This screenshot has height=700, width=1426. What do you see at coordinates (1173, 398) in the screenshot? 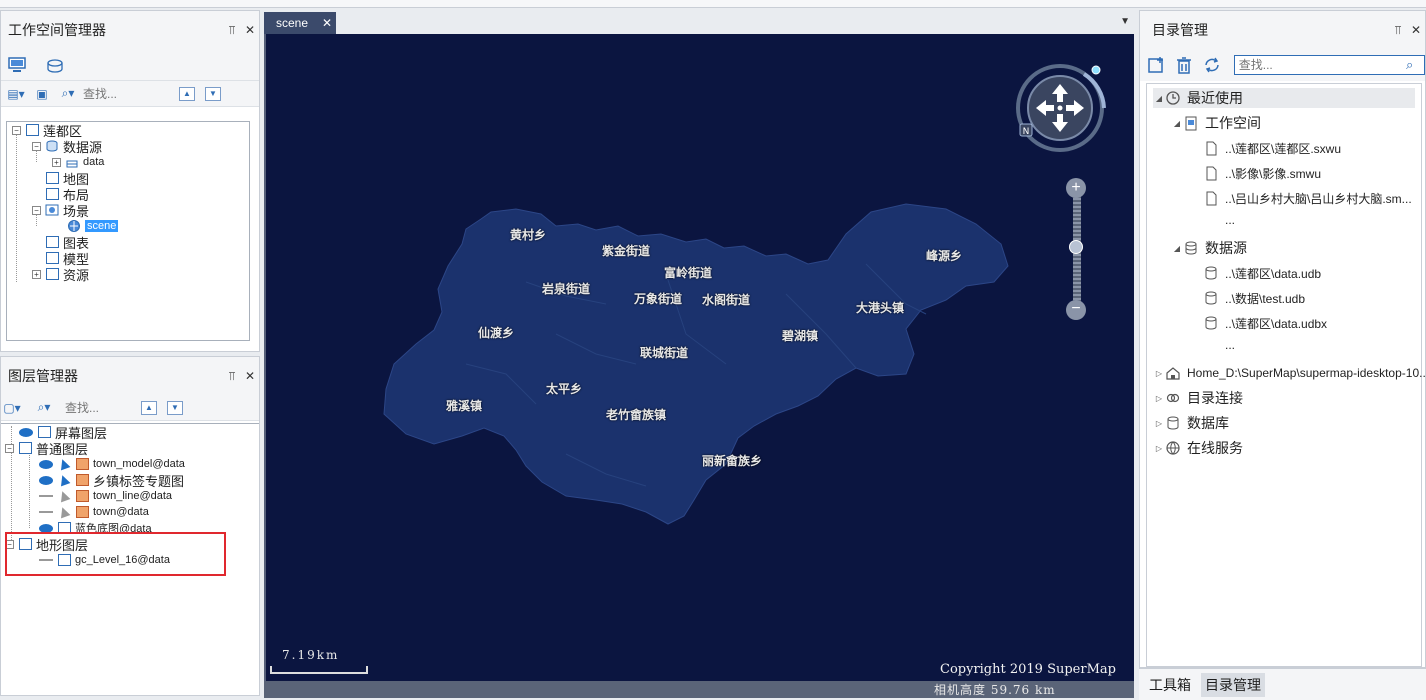
I see `link-icon` at bounding box center [1173, 398].